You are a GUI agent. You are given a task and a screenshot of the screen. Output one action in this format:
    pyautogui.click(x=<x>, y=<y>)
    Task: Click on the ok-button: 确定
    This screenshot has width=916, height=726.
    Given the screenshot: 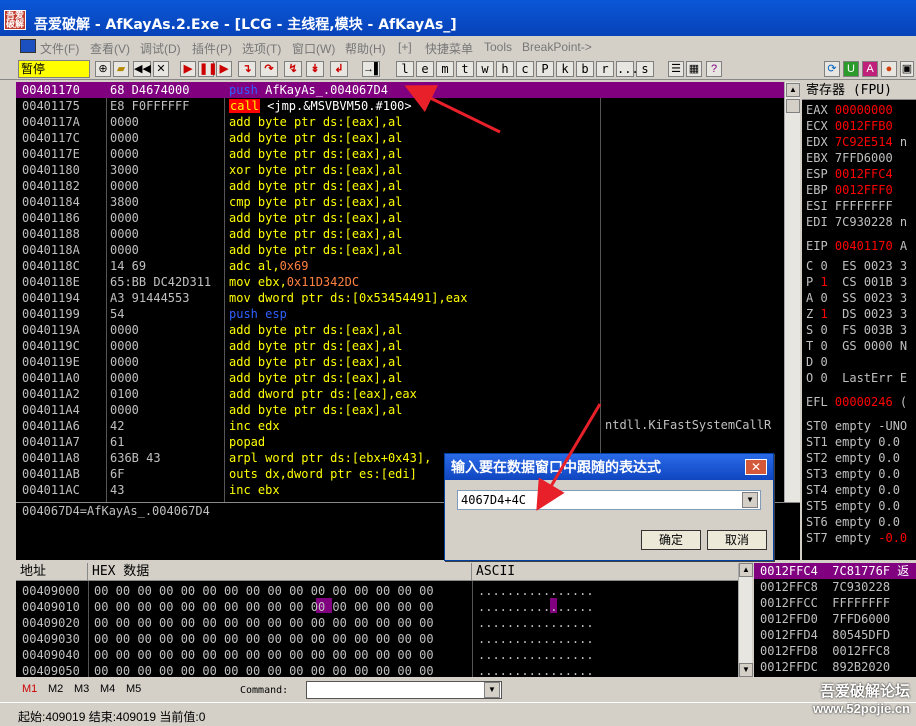 What is the action you would take?
    pyautogui.click(x=671, y=540)
    